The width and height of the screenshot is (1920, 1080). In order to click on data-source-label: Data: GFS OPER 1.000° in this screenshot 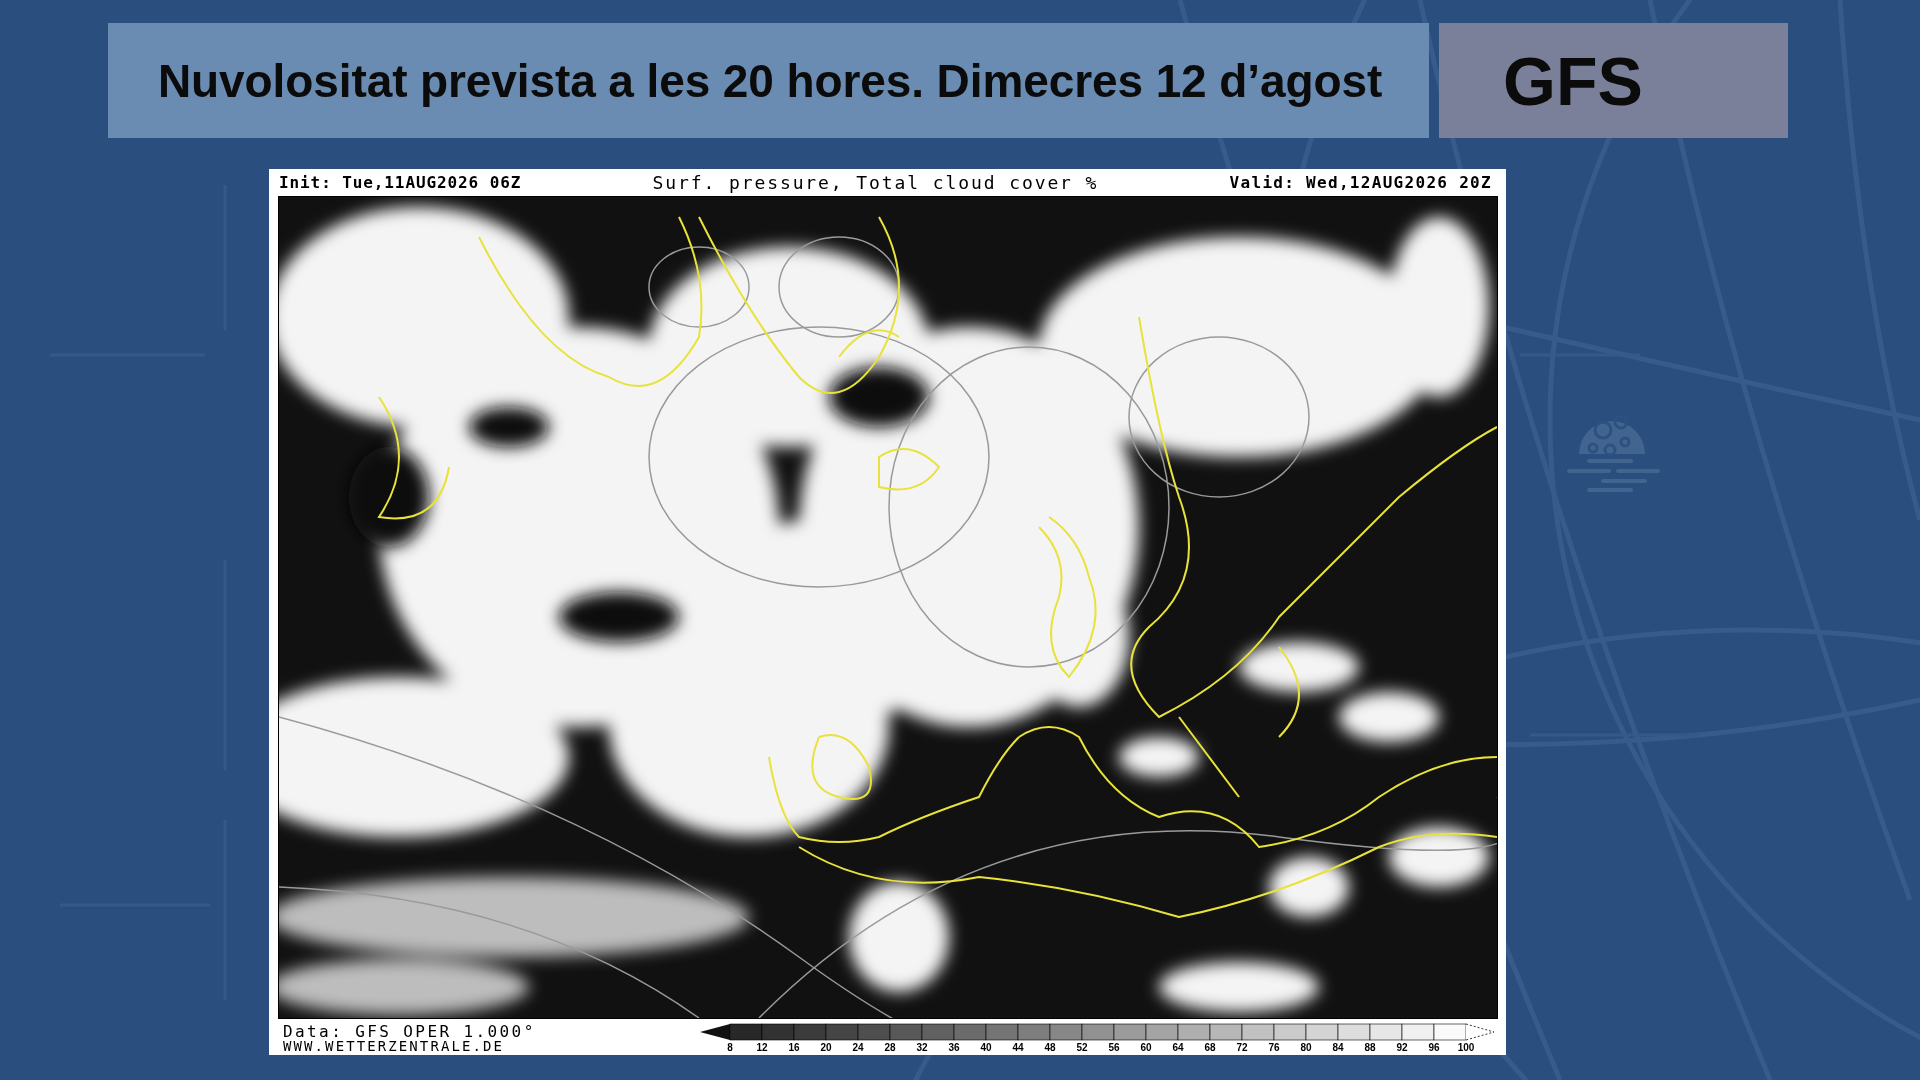, I will do `click(410, 1031)`.